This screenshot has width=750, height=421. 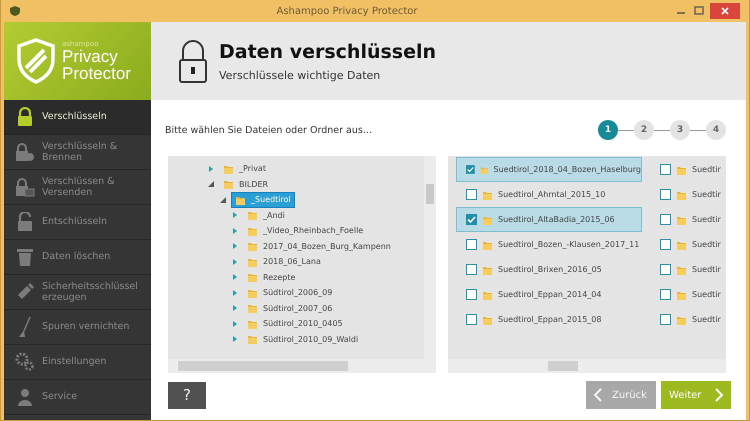 What do you see at coordinates (716, 130) in the screenshot?
I see `step-indicator: 4` at bounding box center [716, 130].